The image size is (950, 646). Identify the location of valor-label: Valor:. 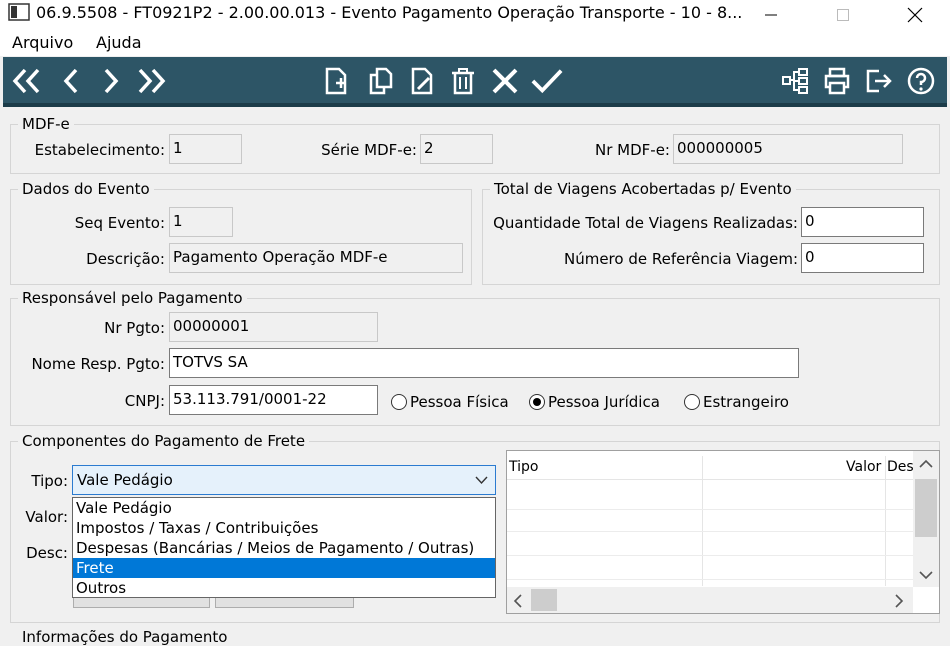
(46, 517).